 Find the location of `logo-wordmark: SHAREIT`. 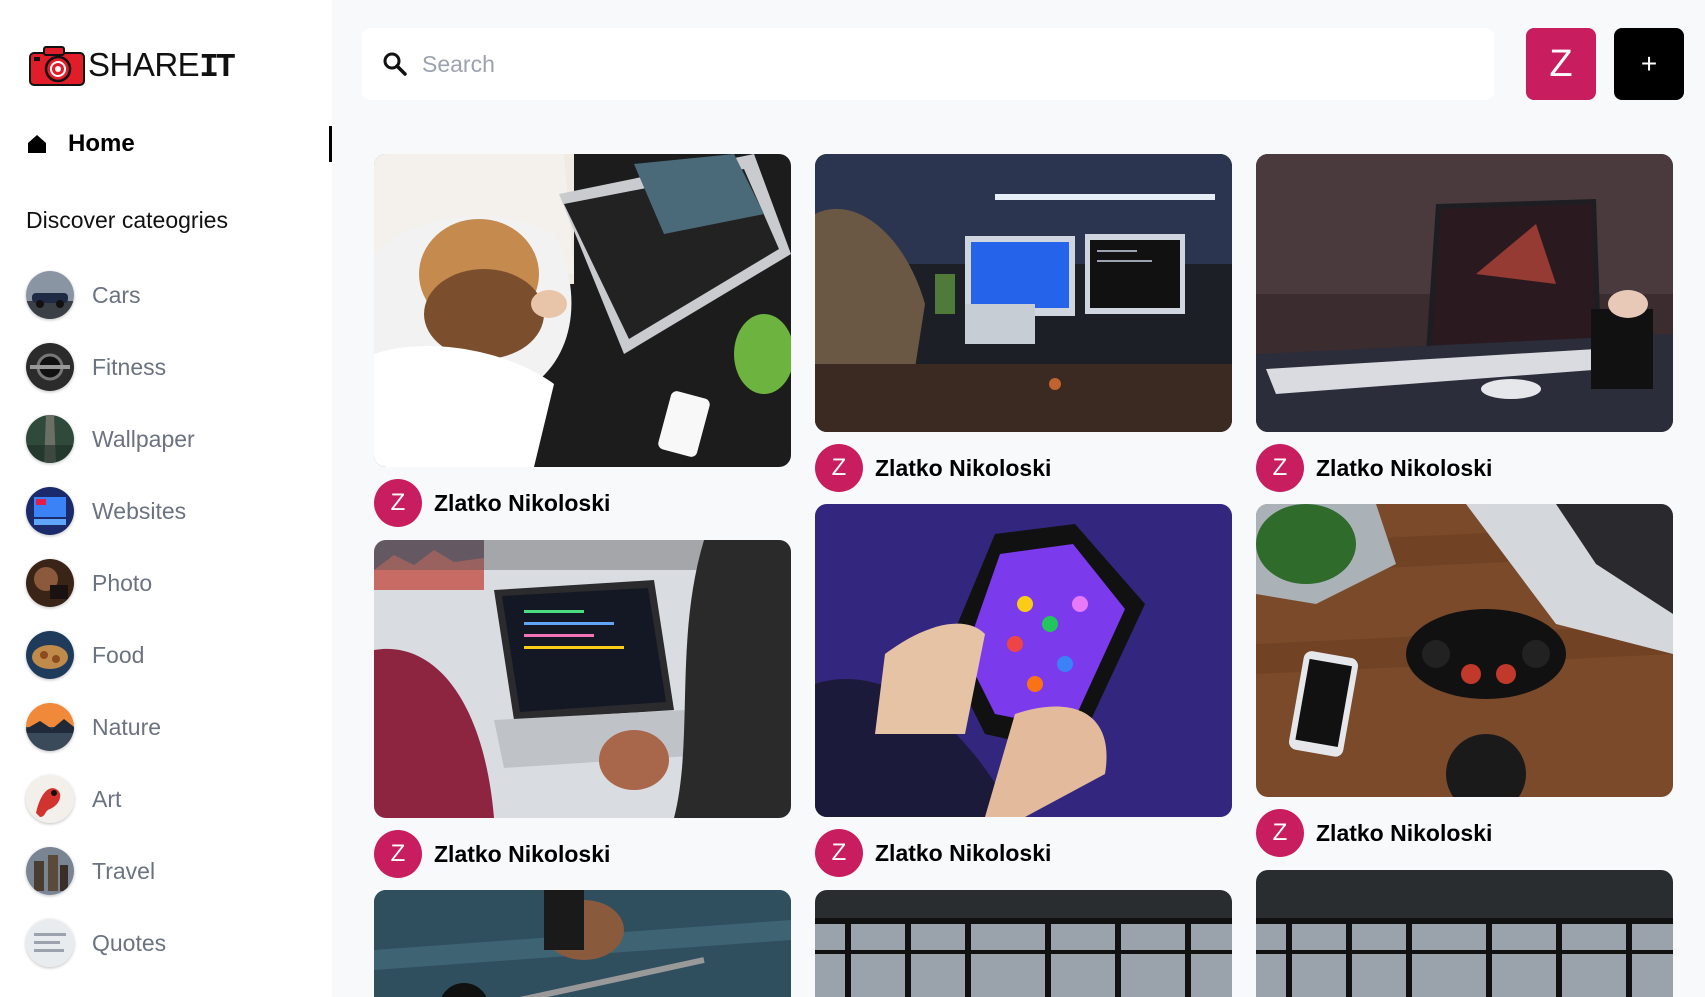

logo-wordmark: SHAREIT is located at coordinates (162, 66).